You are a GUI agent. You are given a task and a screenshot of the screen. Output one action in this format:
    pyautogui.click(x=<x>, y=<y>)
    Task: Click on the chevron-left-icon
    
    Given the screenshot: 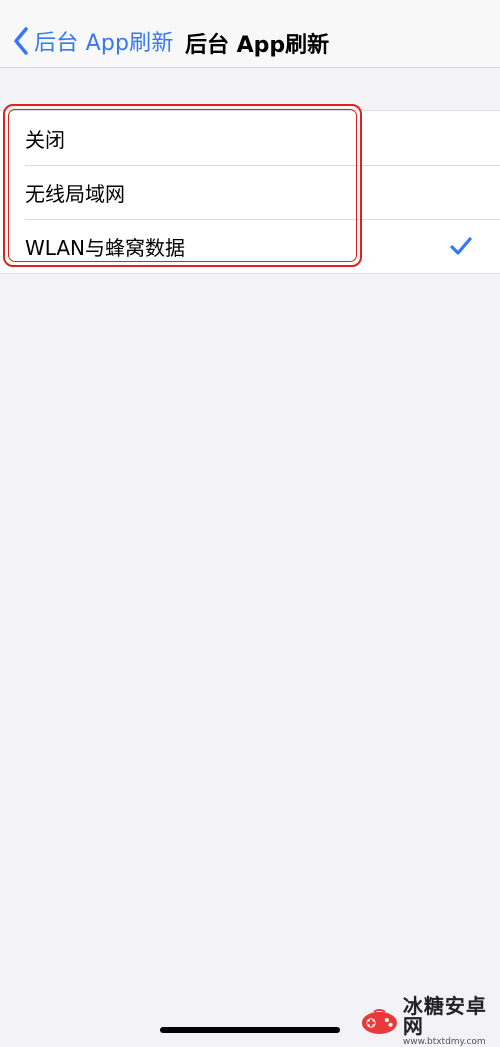 What is the action you would take?
    pyautogui.click(x=21, y=41)
    